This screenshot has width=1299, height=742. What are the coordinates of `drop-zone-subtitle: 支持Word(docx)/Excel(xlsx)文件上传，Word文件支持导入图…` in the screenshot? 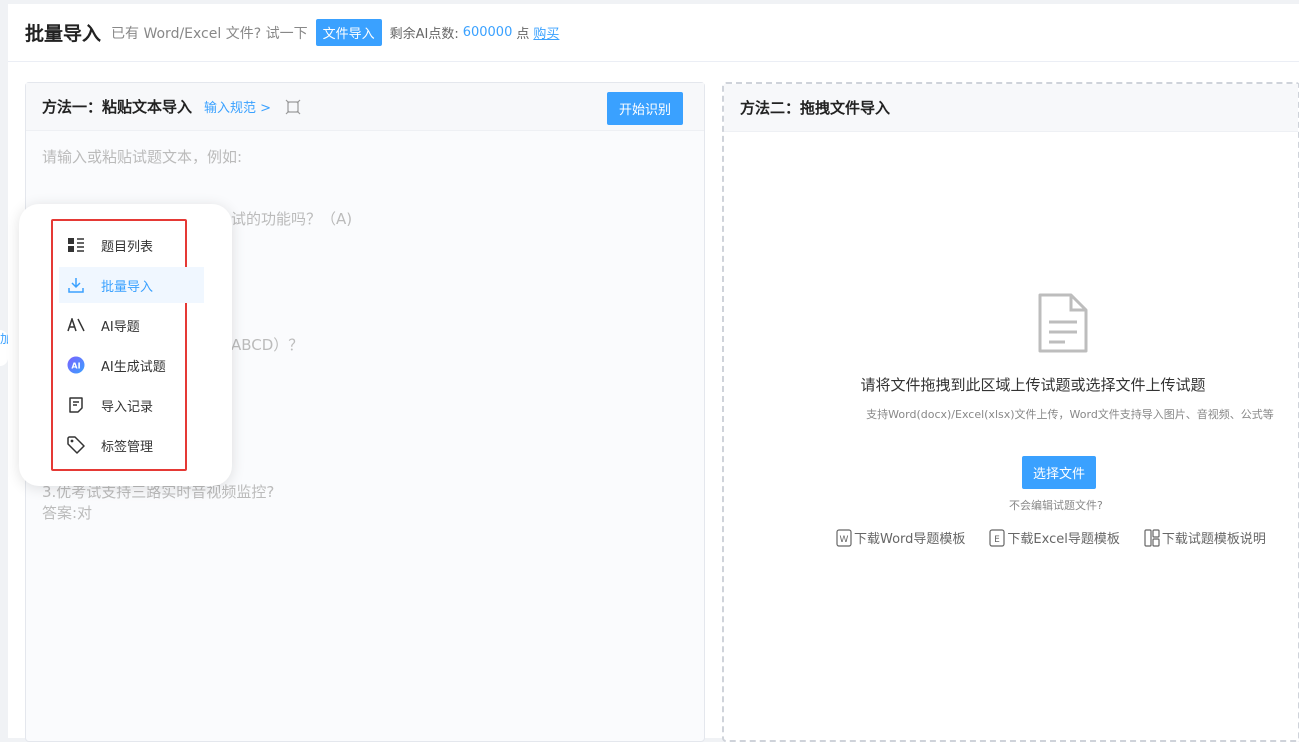 It's located at (1070, 414).